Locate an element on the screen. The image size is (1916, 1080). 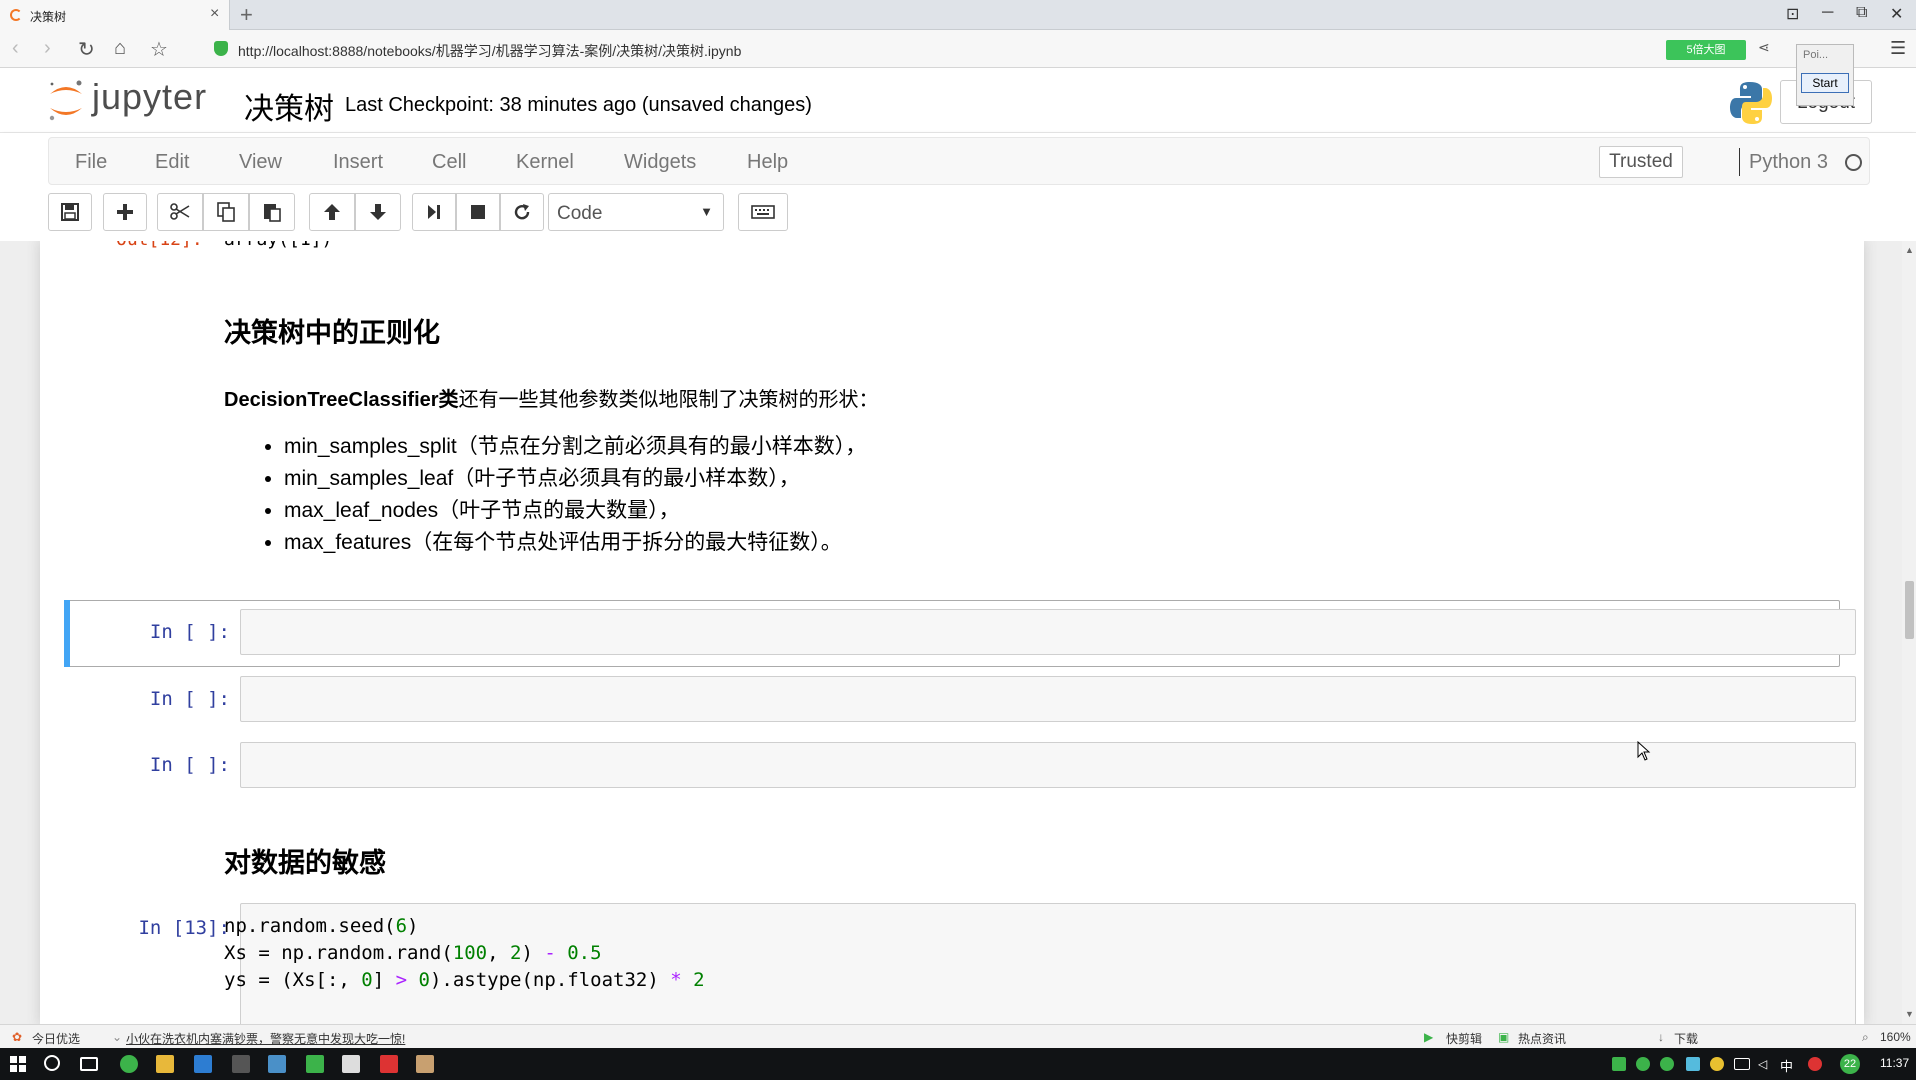
volume-icon: ◁ is located at coordinates (1765, 1064).